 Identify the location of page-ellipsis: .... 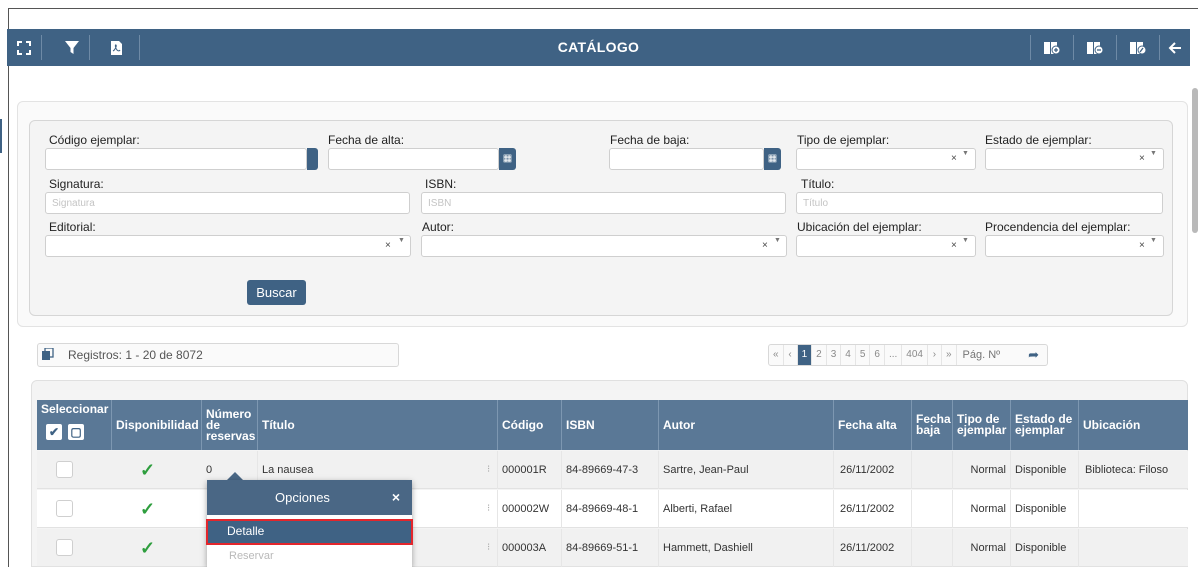
(894, 355).